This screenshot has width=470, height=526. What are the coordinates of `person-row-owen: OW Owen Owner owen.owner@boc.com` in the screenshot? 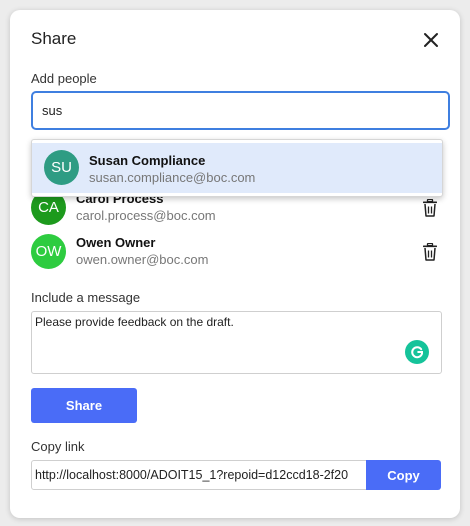 It's located at (237, 252).